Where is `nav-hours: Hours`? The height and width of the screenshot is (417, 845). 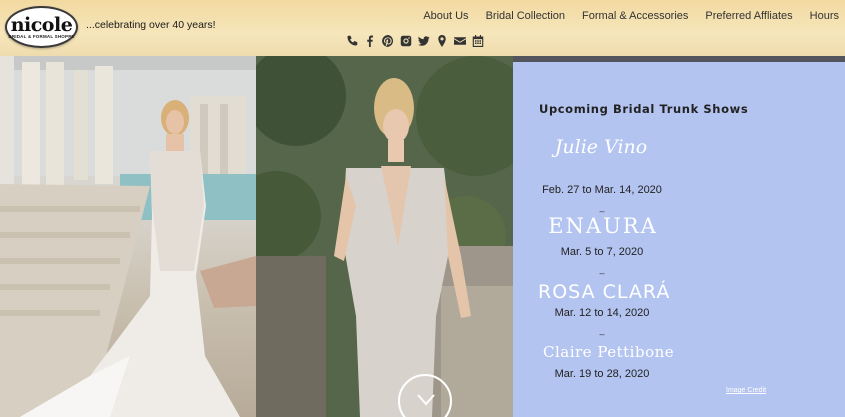
nav-hours: Hours is located at coordinates (824, 16).